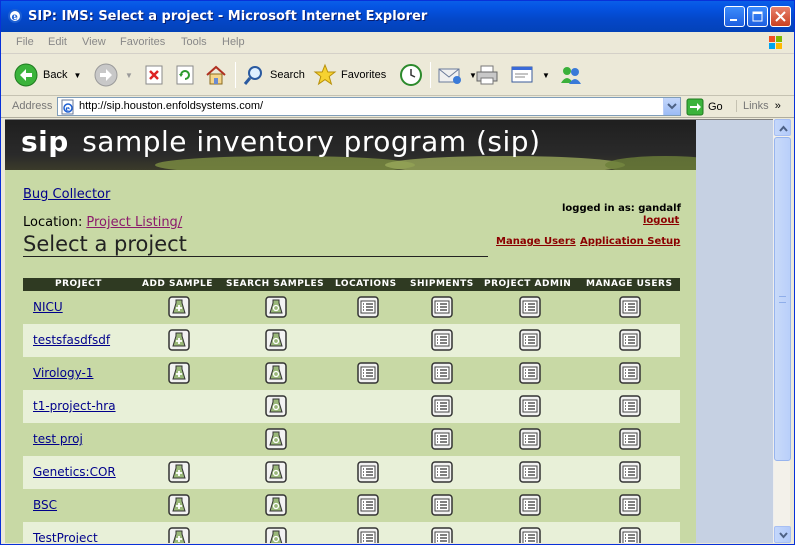 The image size is (795, 545). What do you see at coordinates (113, 75) in the screenshot?
I see `forward-button: ▼` at bounding box center [113, 75].